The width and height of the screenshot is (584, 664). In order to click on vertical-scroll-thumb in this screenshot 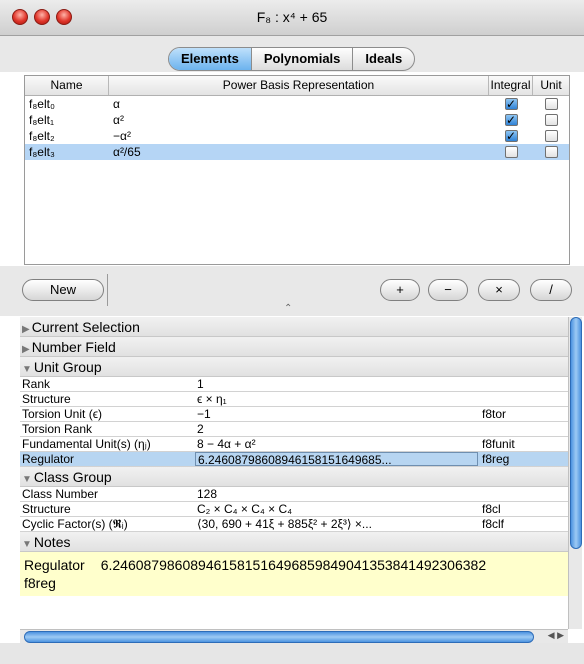, I will do `click(576, 433)`.